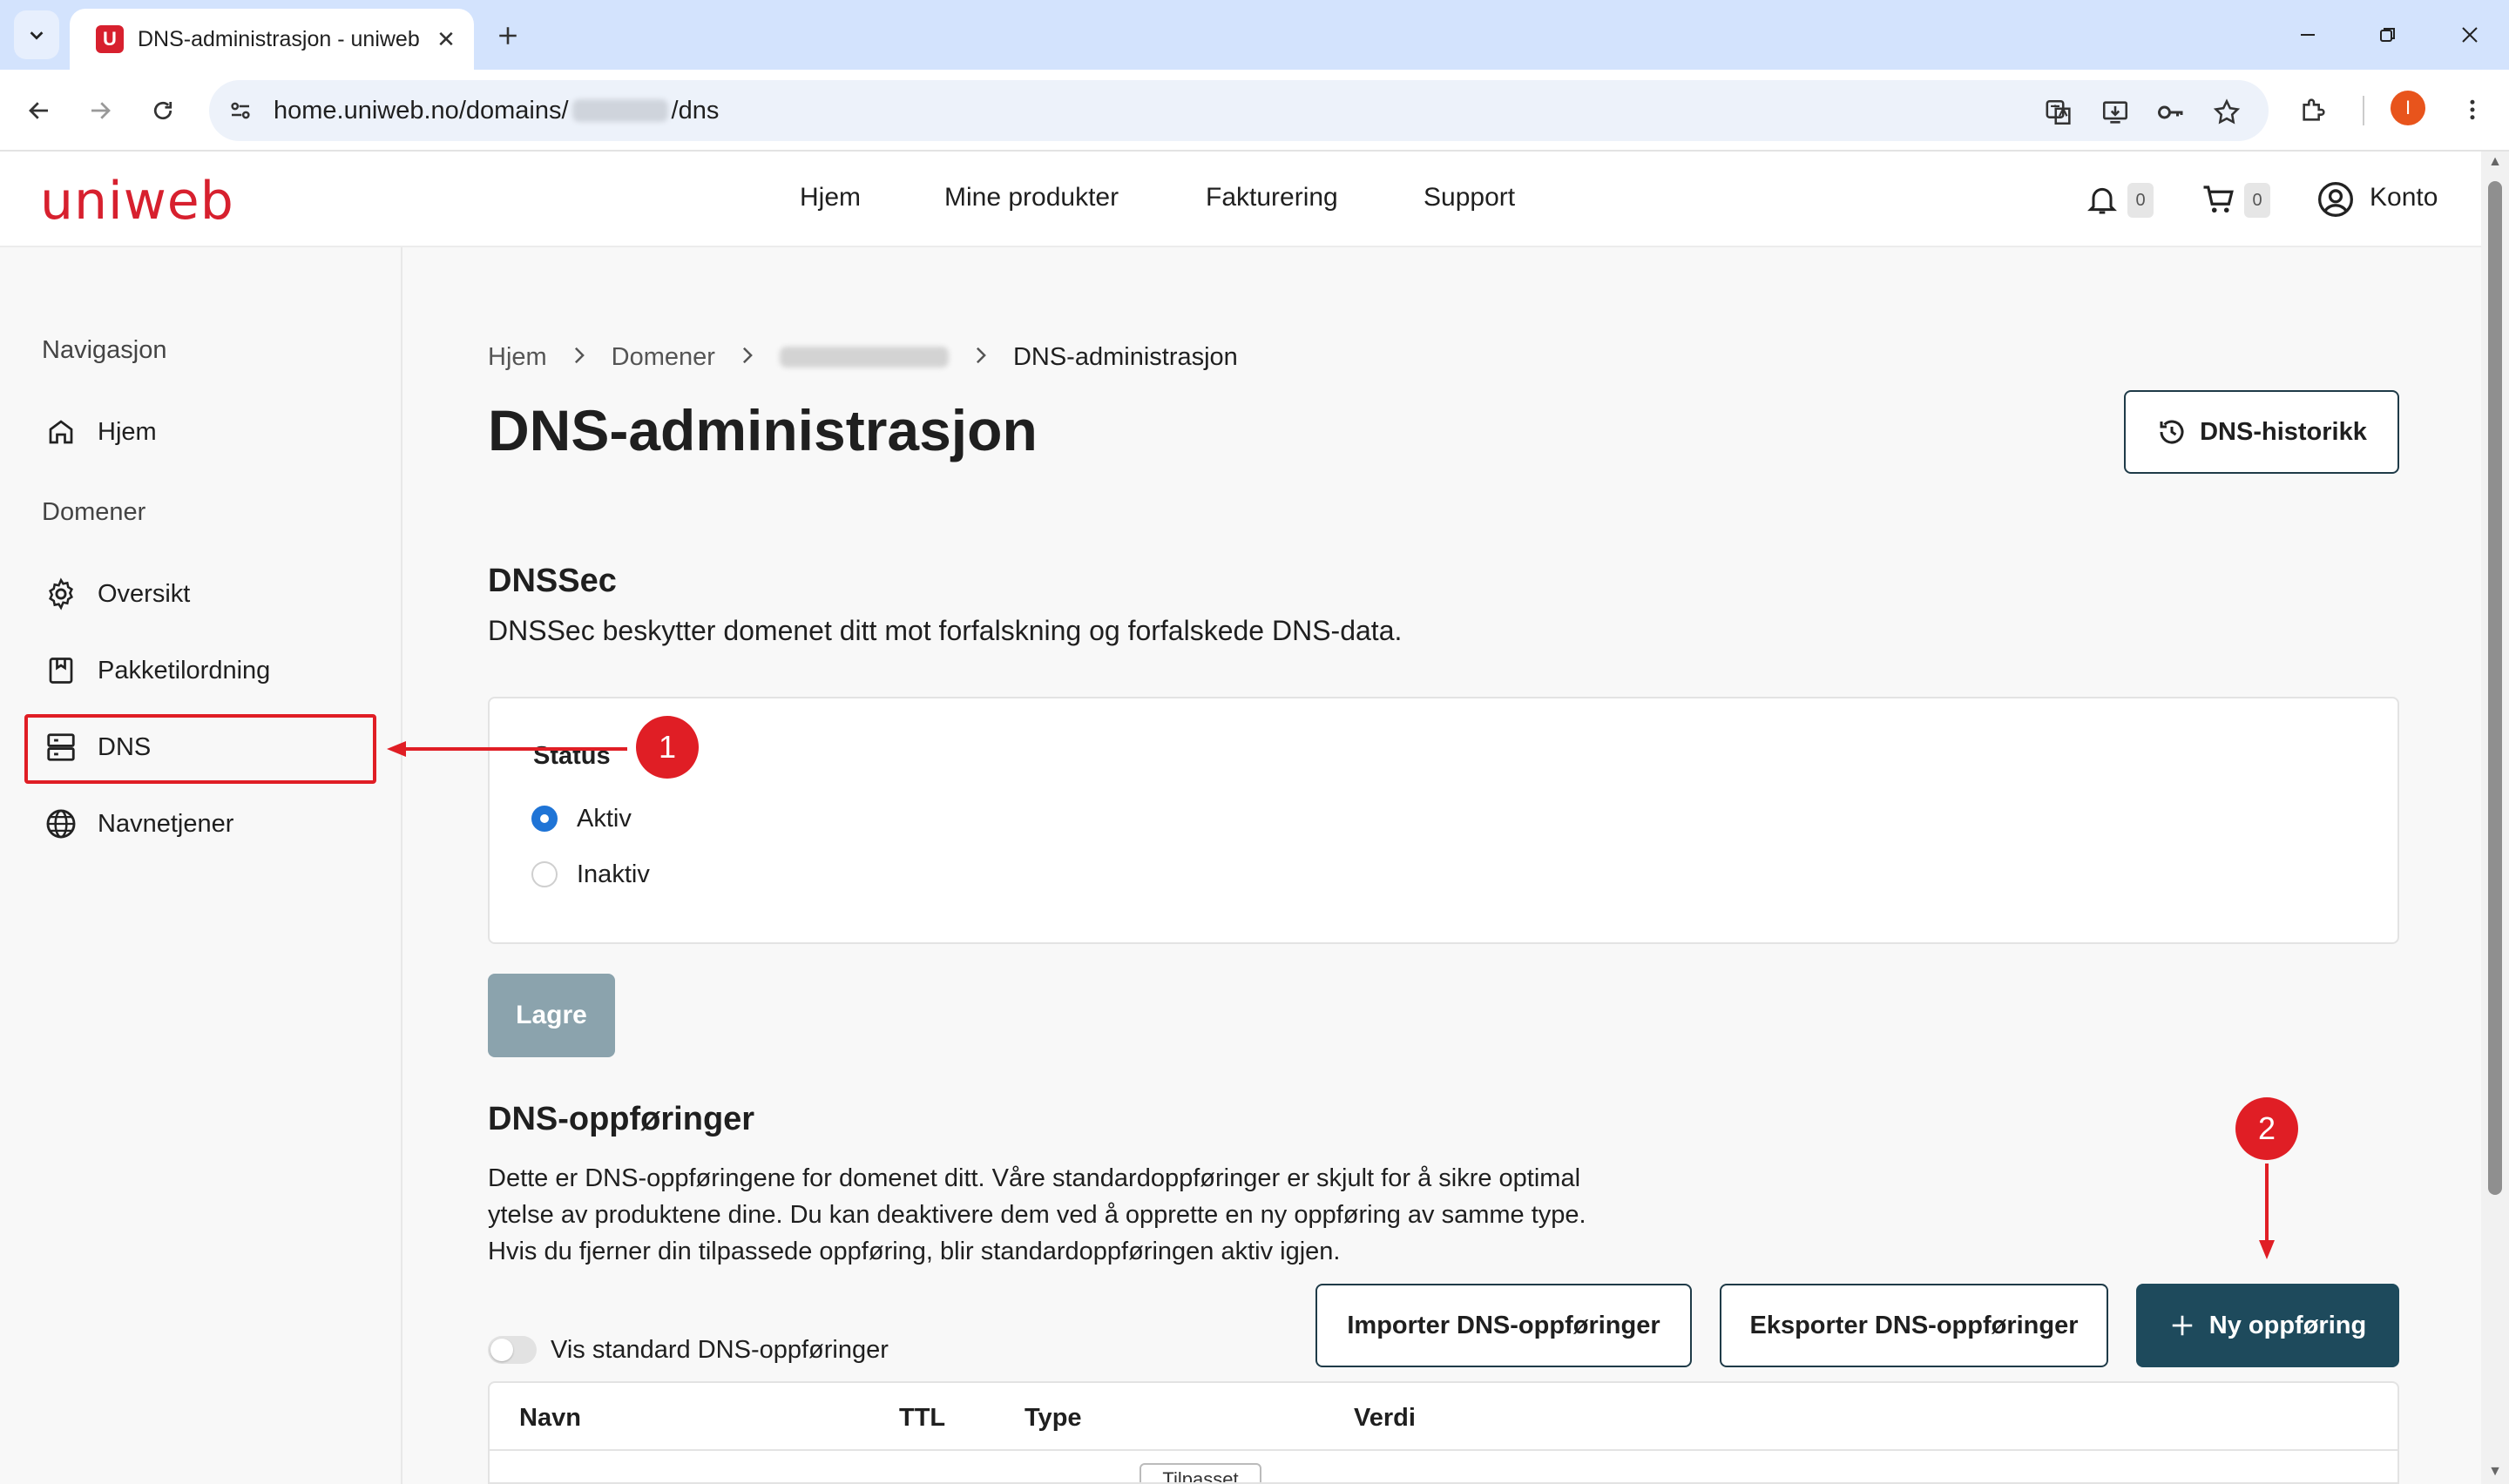 Image resolution: width=2509 pixels, height=1484 pixels. What do you see at coordinates (396, 749) in the screenshot?
I see `annotation-arrow-1-head` at bounding box center [396, 749].